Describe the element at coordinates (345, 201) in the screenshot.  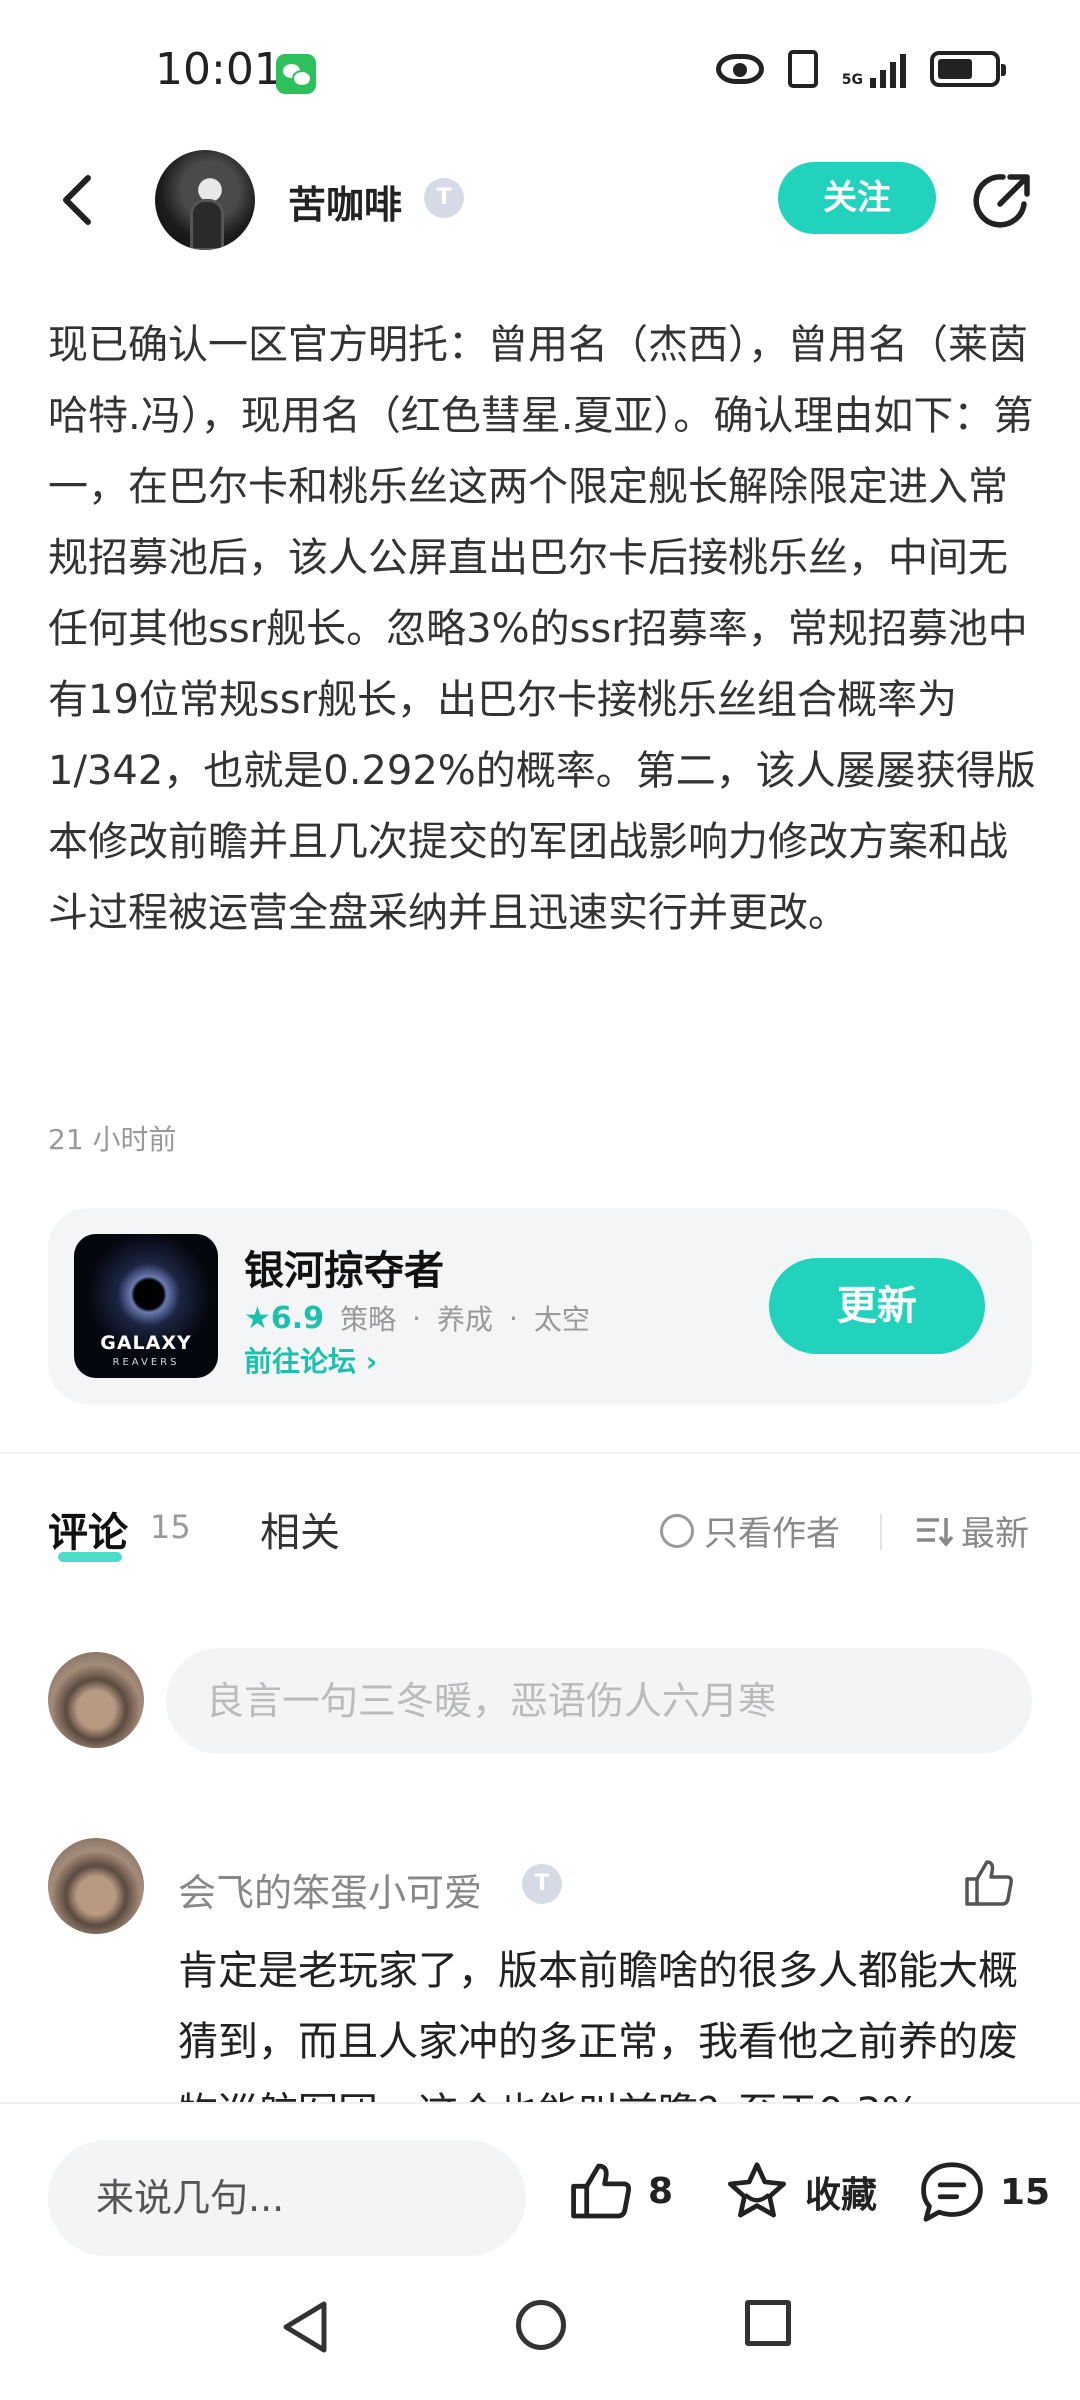
I see `author-name: 苦咖啡` at that location.